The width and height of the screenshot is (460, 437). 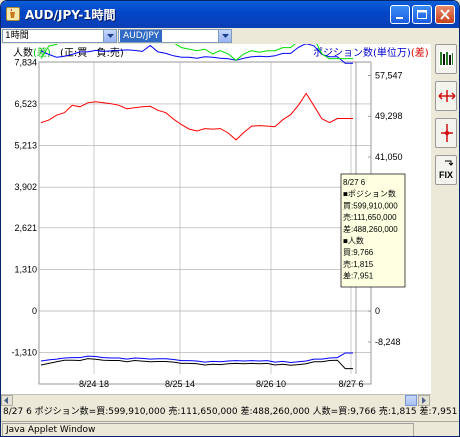 What do you see at coordinates (358, 276) in the screenshot?
I see `tooltip-line: 差:7,951` at bounding box center [358, 276].